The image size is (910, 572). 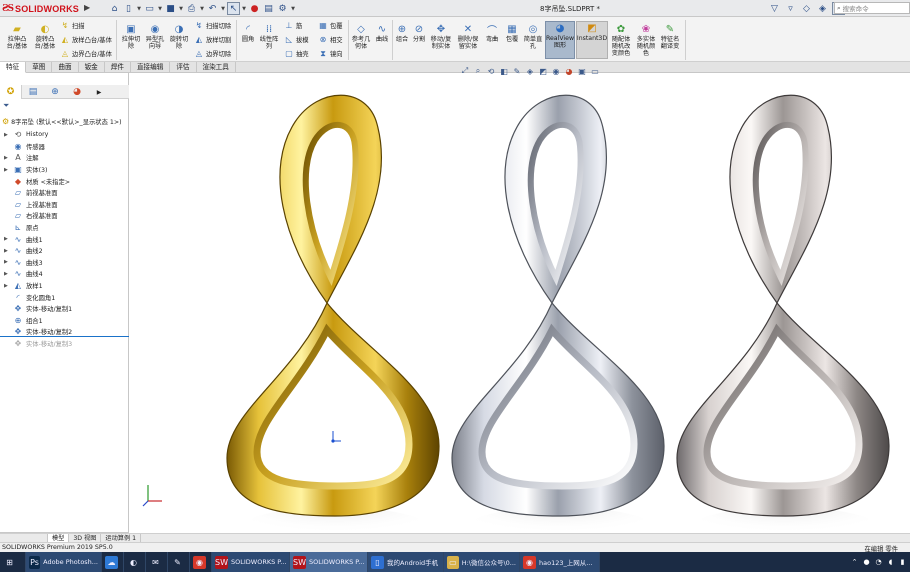 I want to click on new-document-icon: ▯, so click(x=128, y=8).